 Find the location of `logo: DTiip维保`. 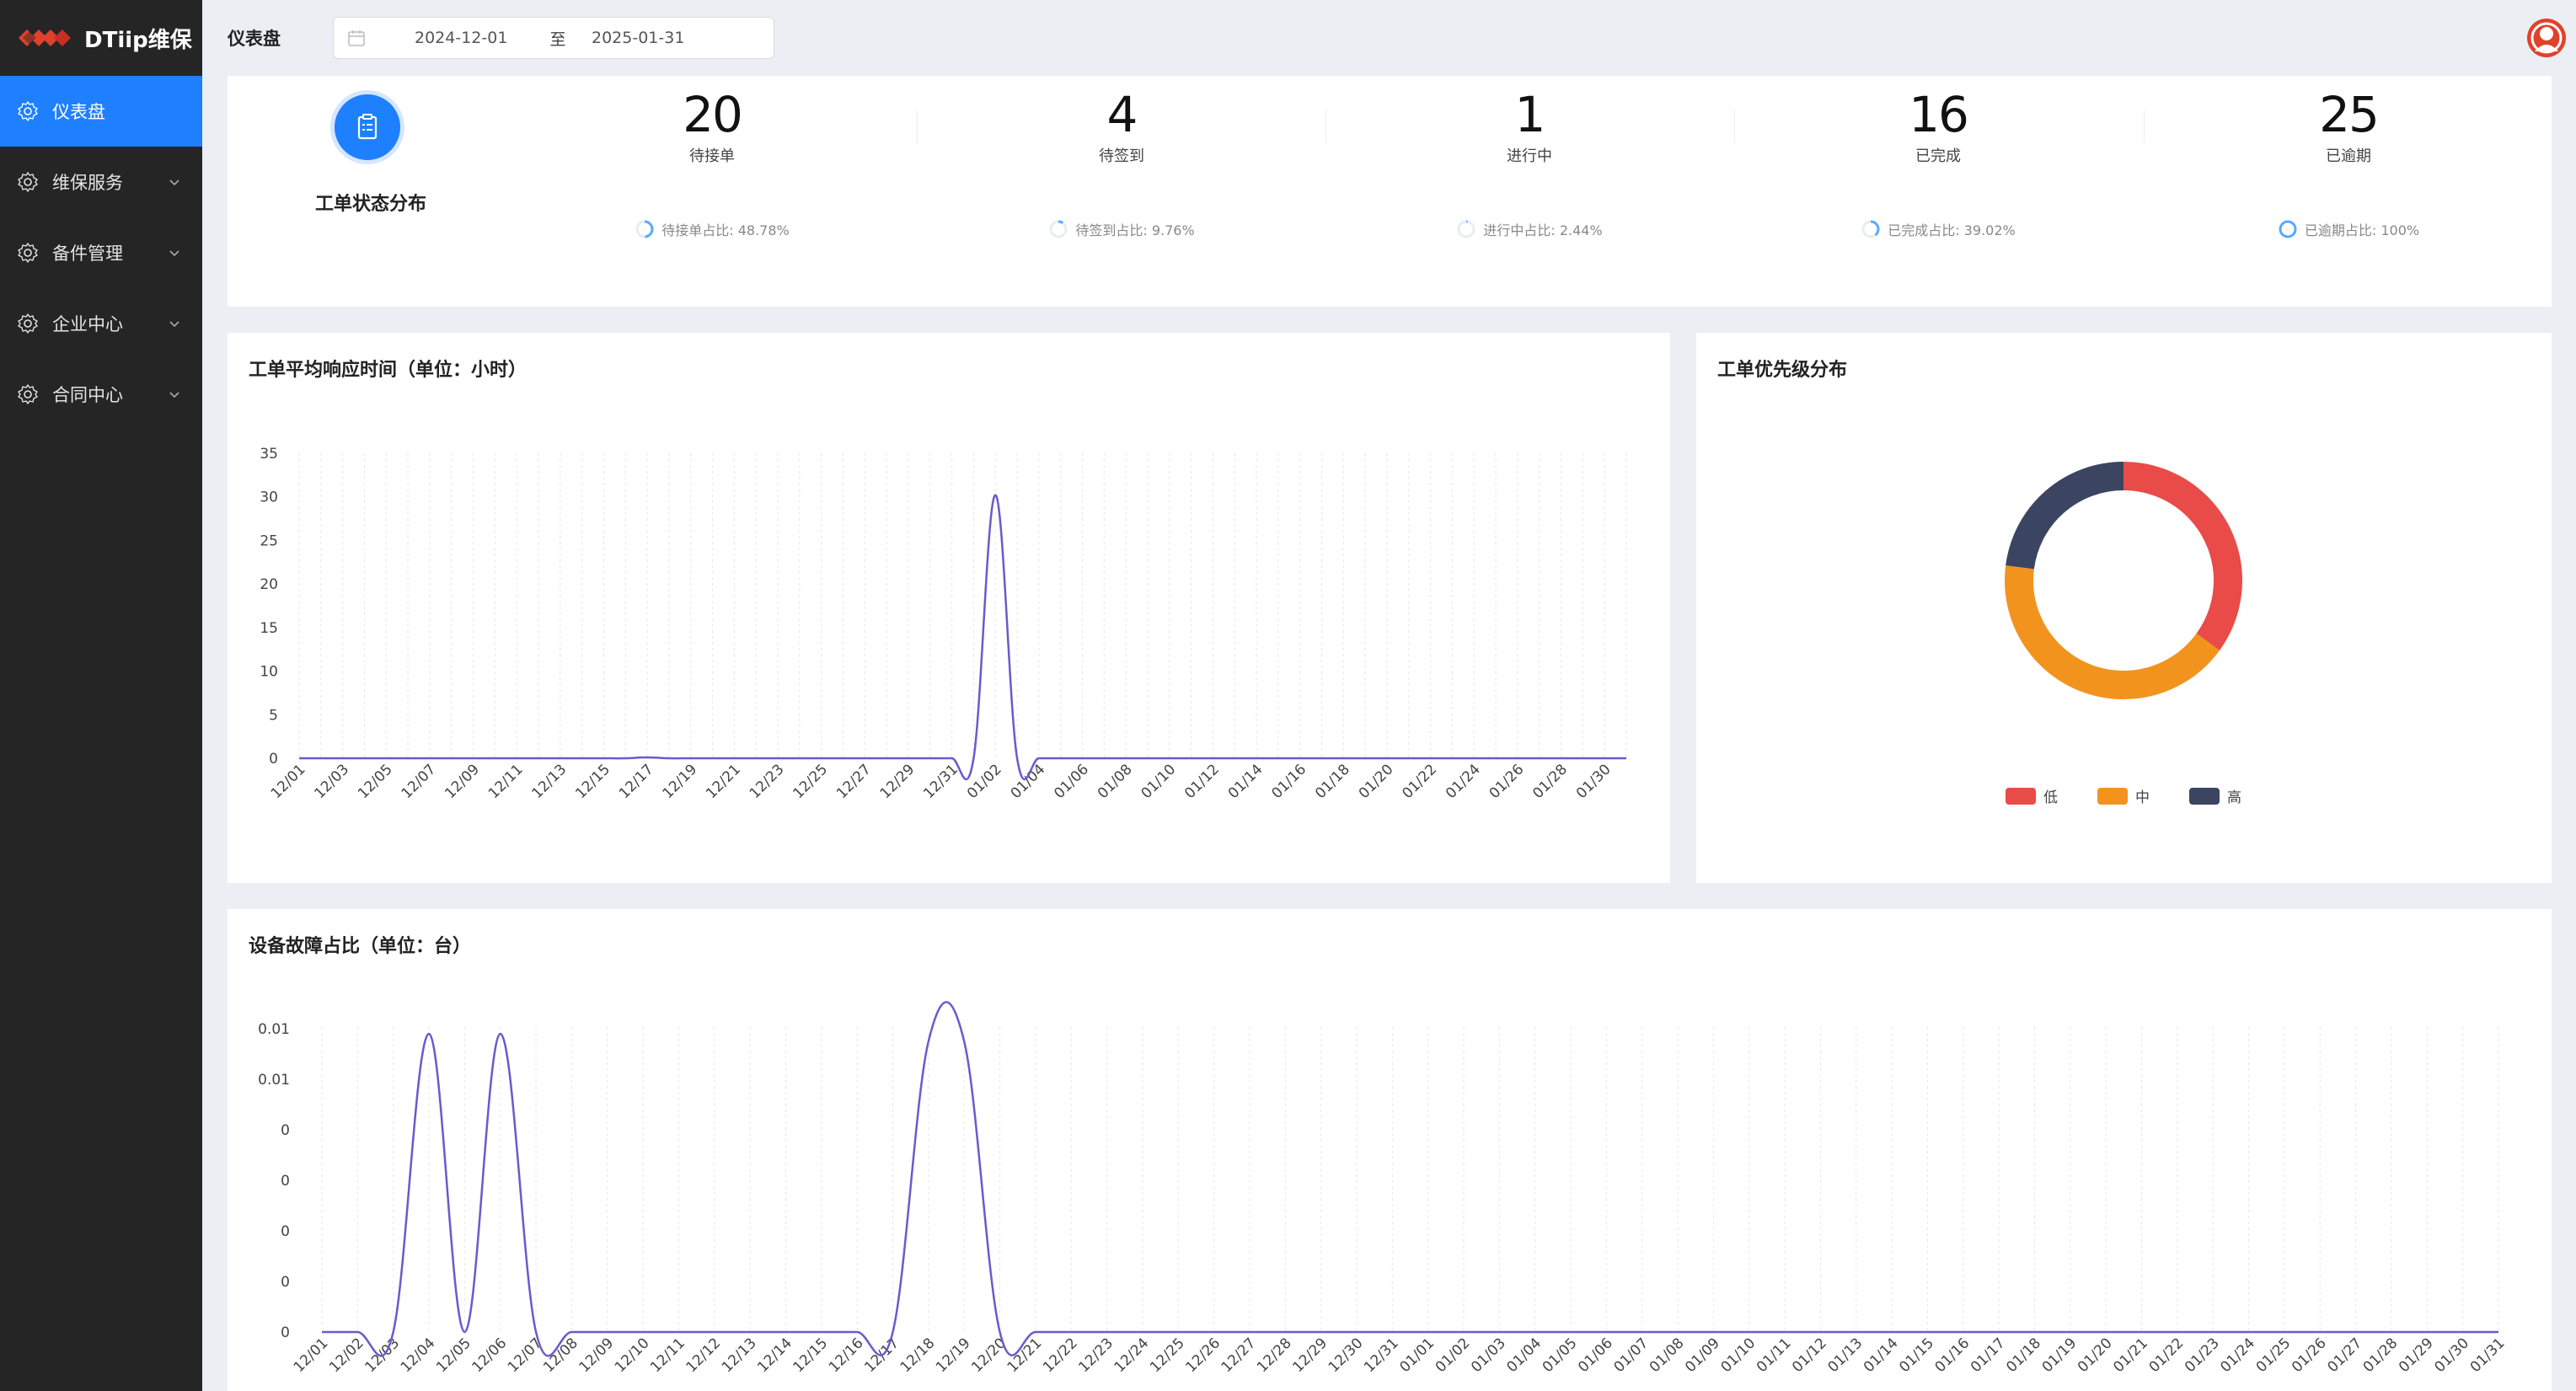

logo: DTiip维保 is located at coordinates (101, 38).